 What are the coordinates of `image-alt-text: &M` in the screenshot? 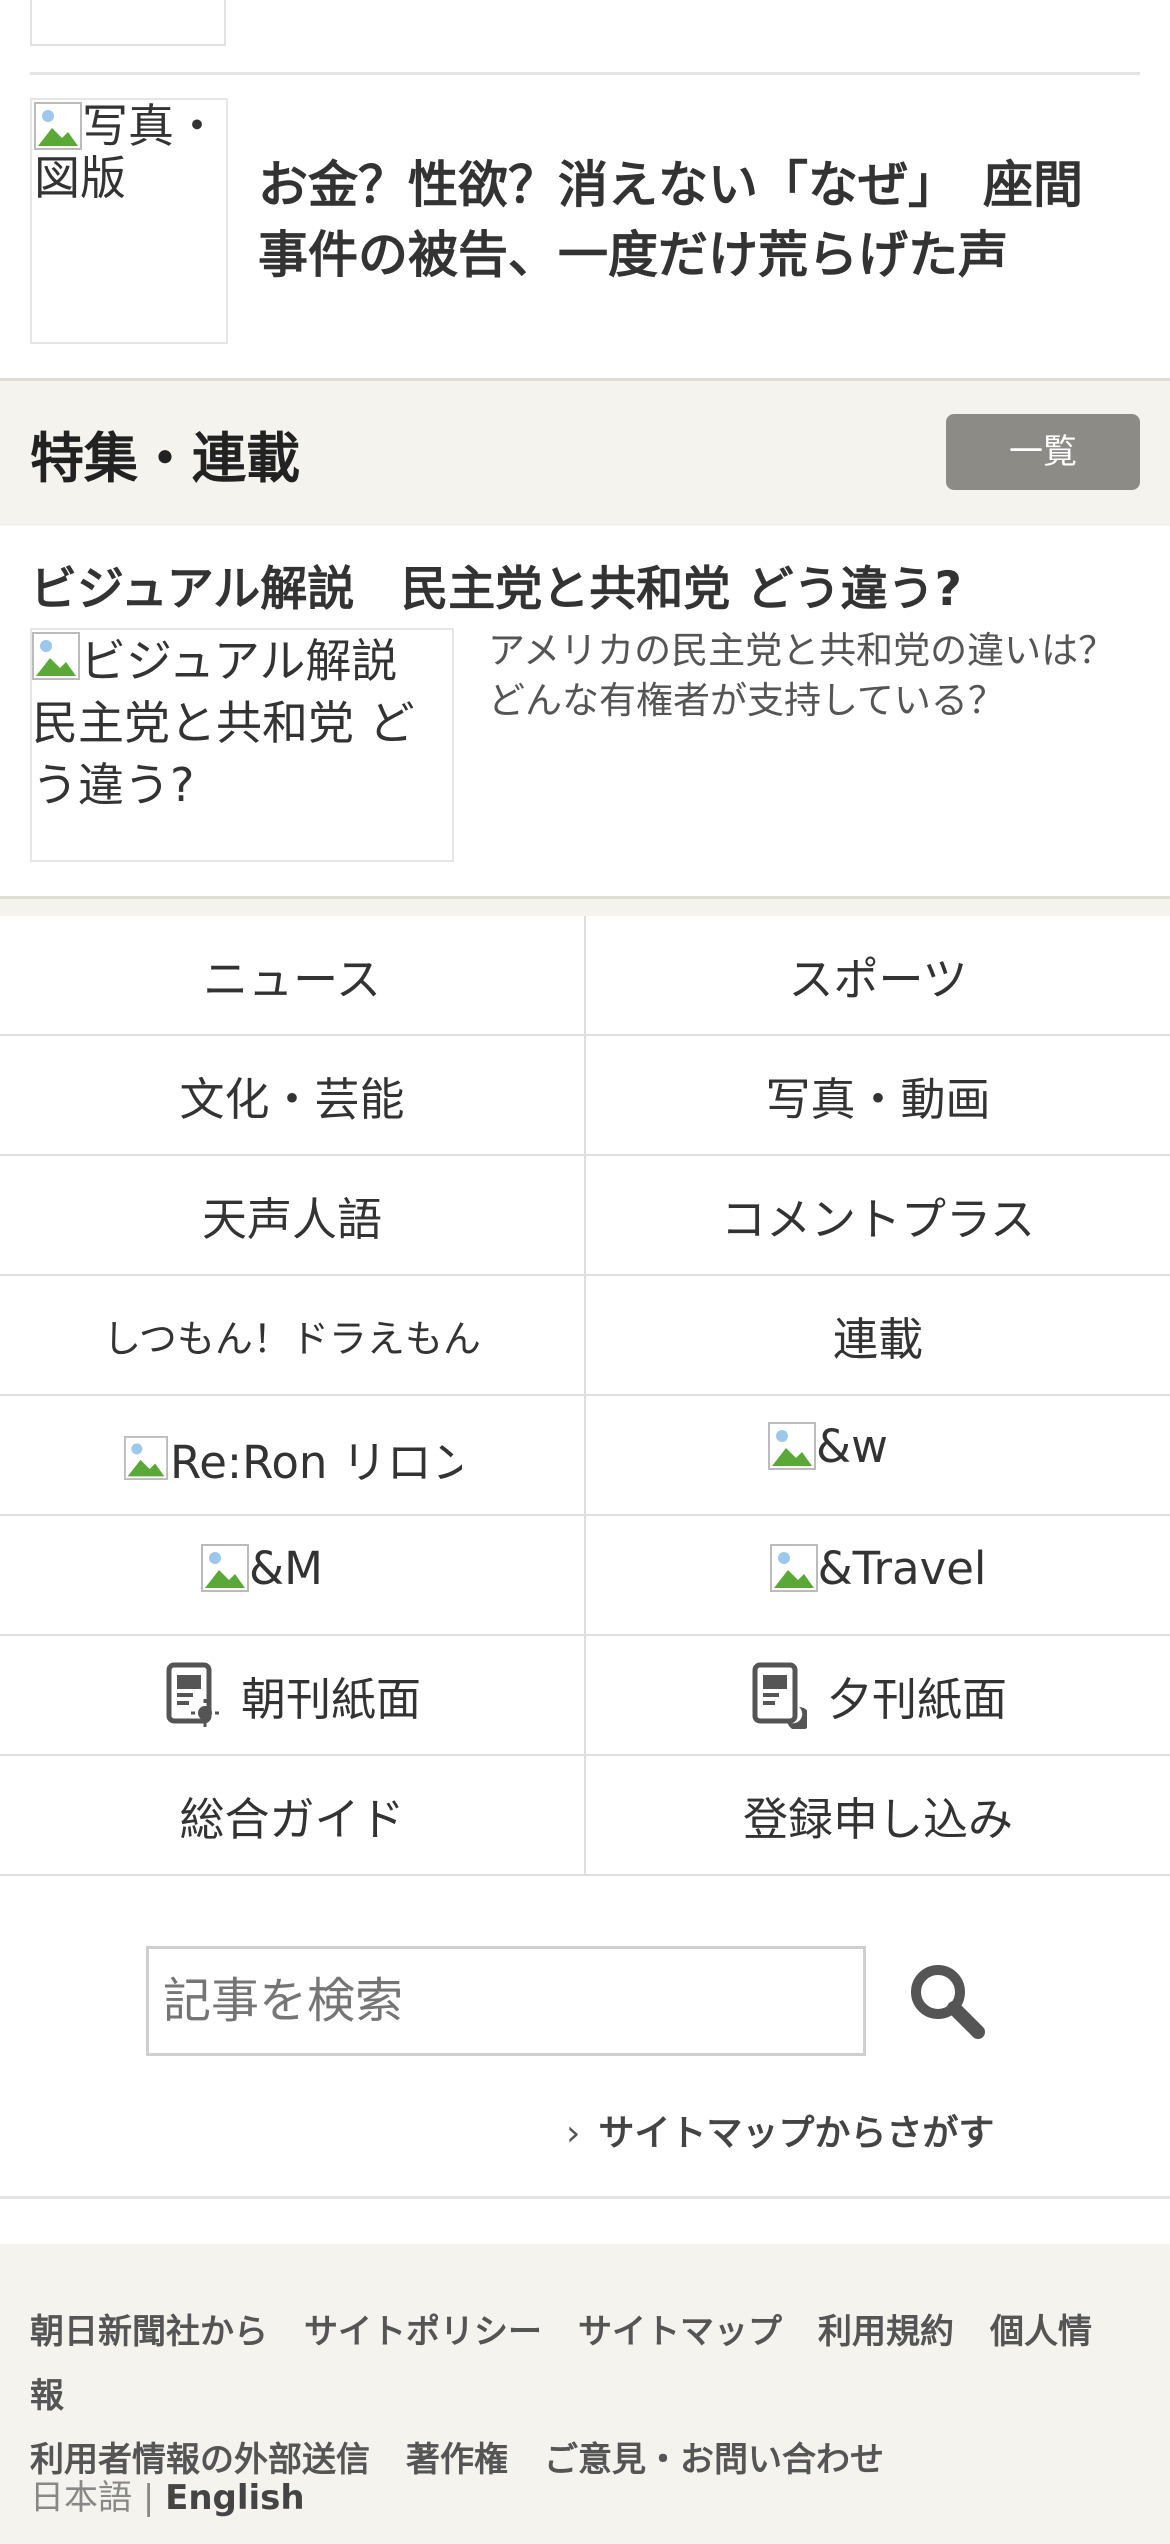 It's located at (286, 1568).